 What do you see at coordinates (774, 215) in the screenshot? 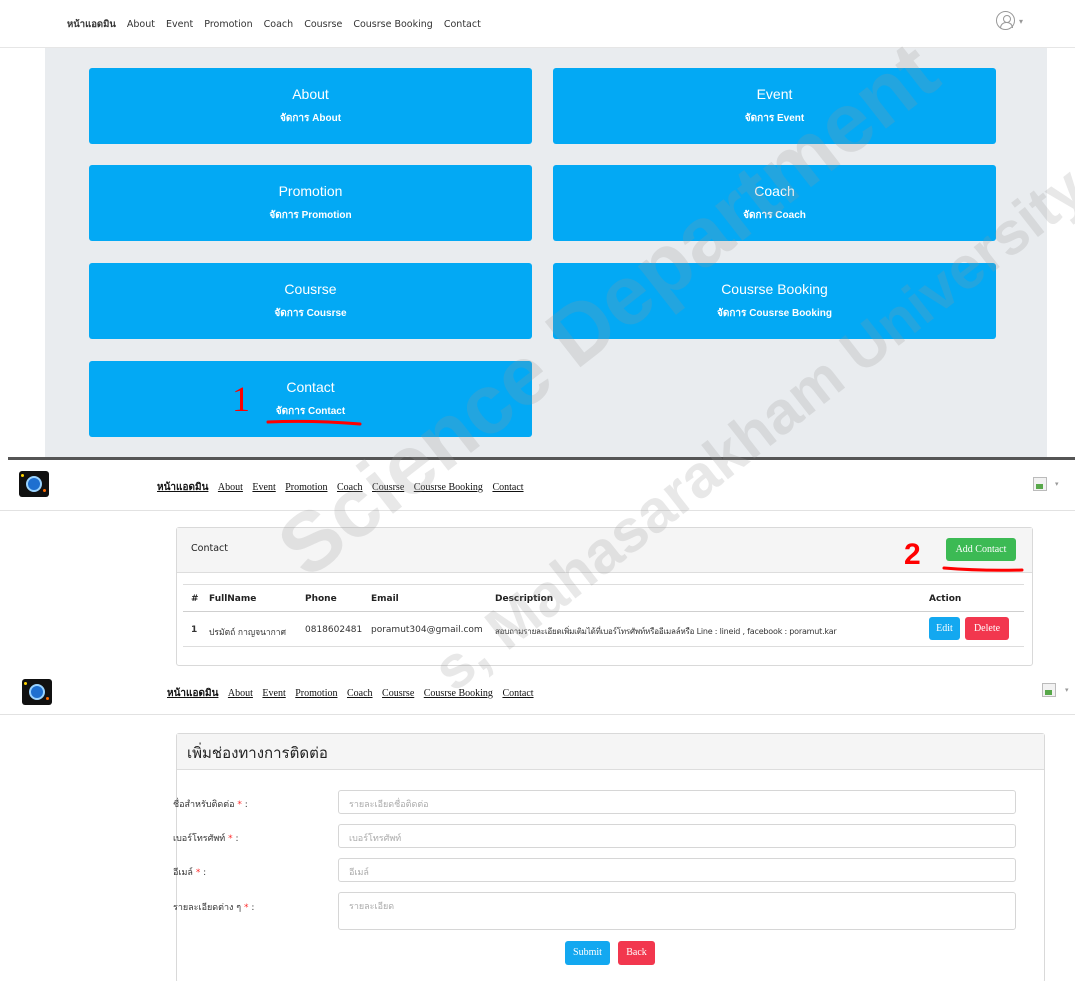
I see `card-subtitle: จัดการ Coach` at bounding box center [774, 215].